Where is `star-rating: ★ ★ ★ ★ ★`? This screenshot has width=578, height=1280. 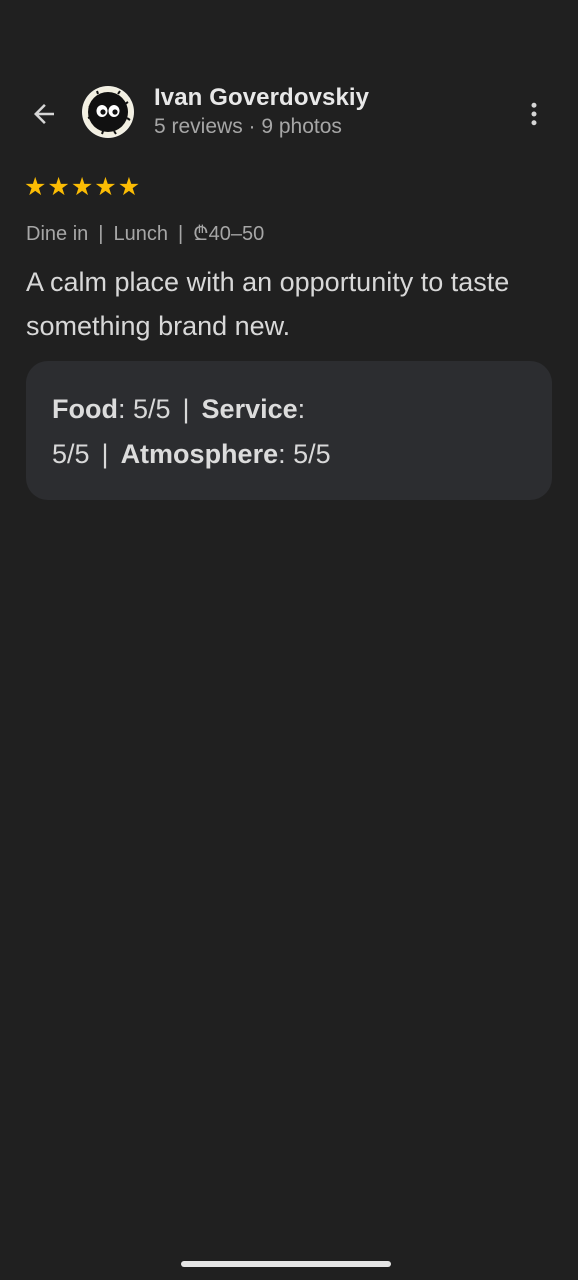
star-rating: ★ ★ ★ ★ ★ is located at coordinates (82, 187).